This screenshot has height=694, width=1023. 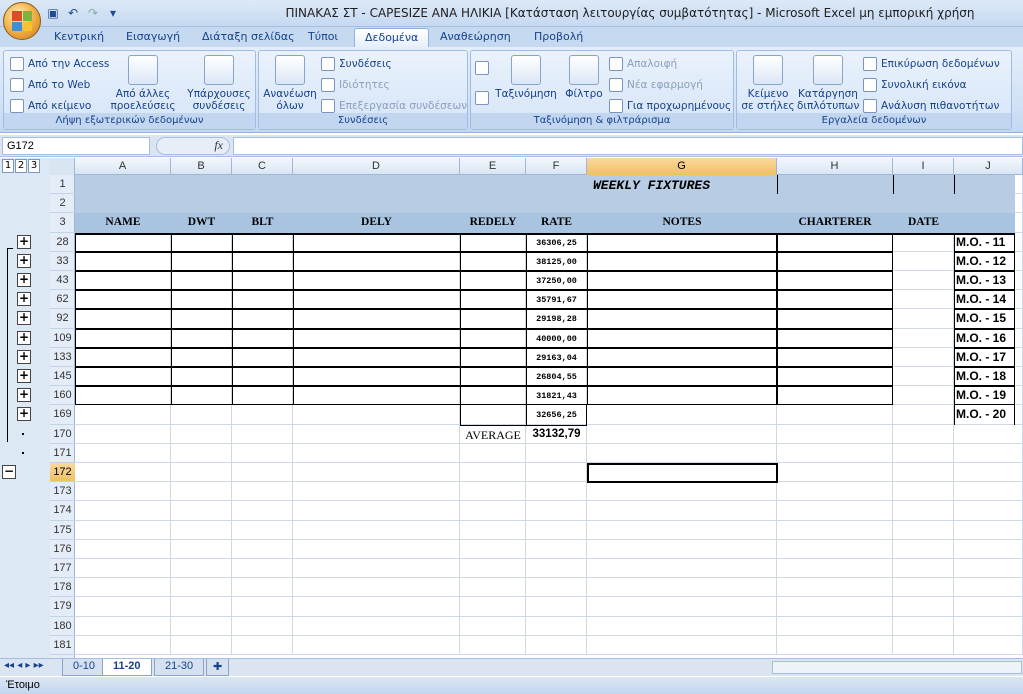 What do you see at coordinates (62, 281) in the screenshot?
I see `row-header: 43` at bounding box center [62, 281].